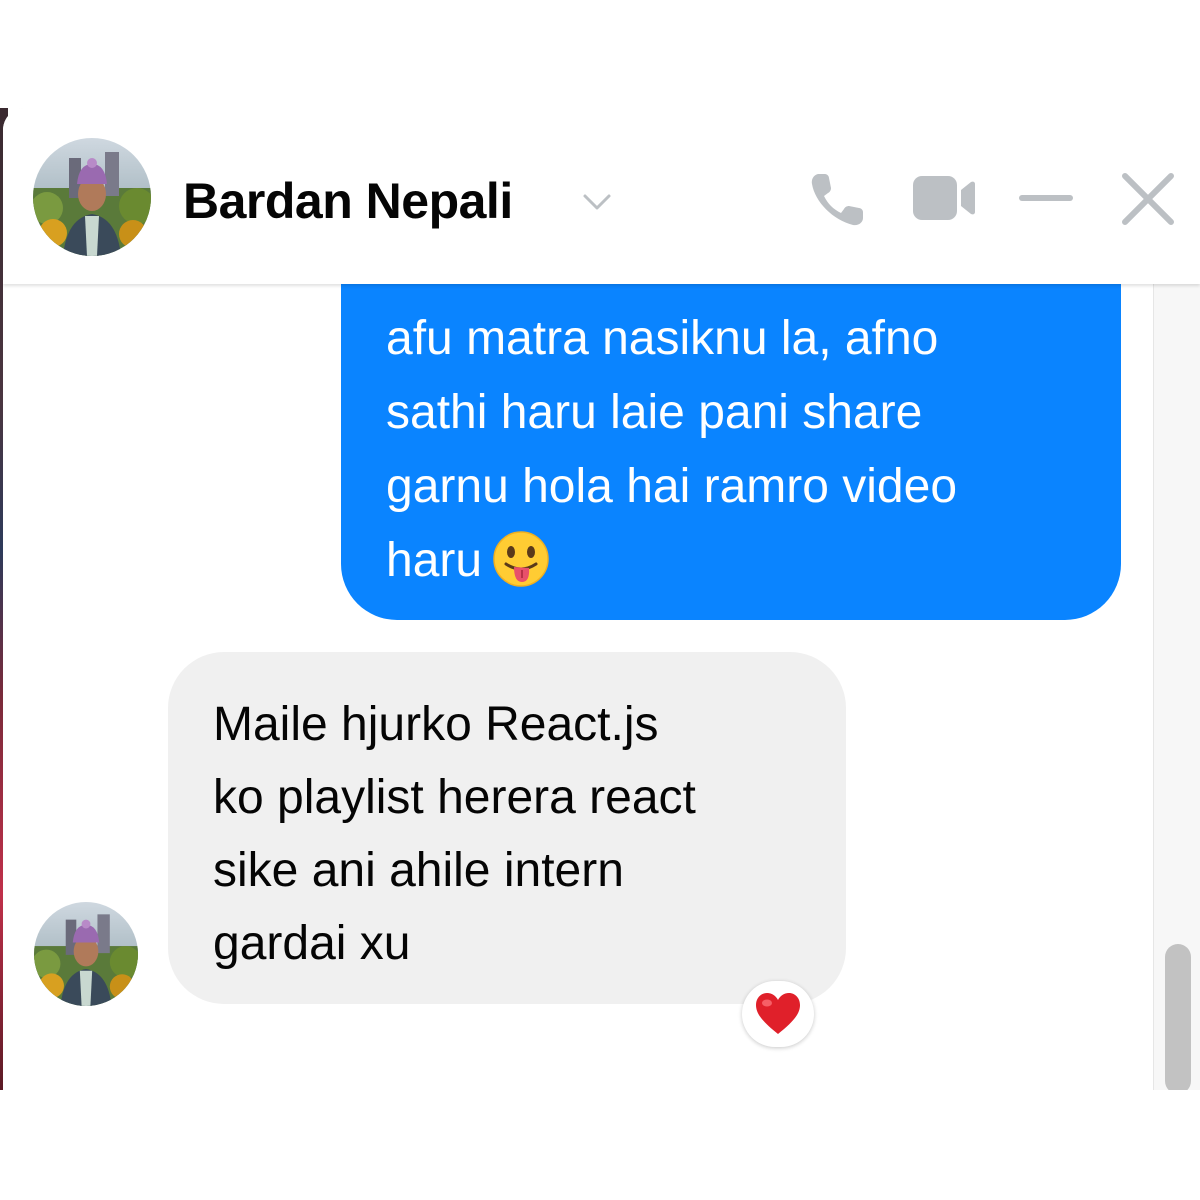  I want to click on contact-name: Bardan Nepali, so click(348, 201).